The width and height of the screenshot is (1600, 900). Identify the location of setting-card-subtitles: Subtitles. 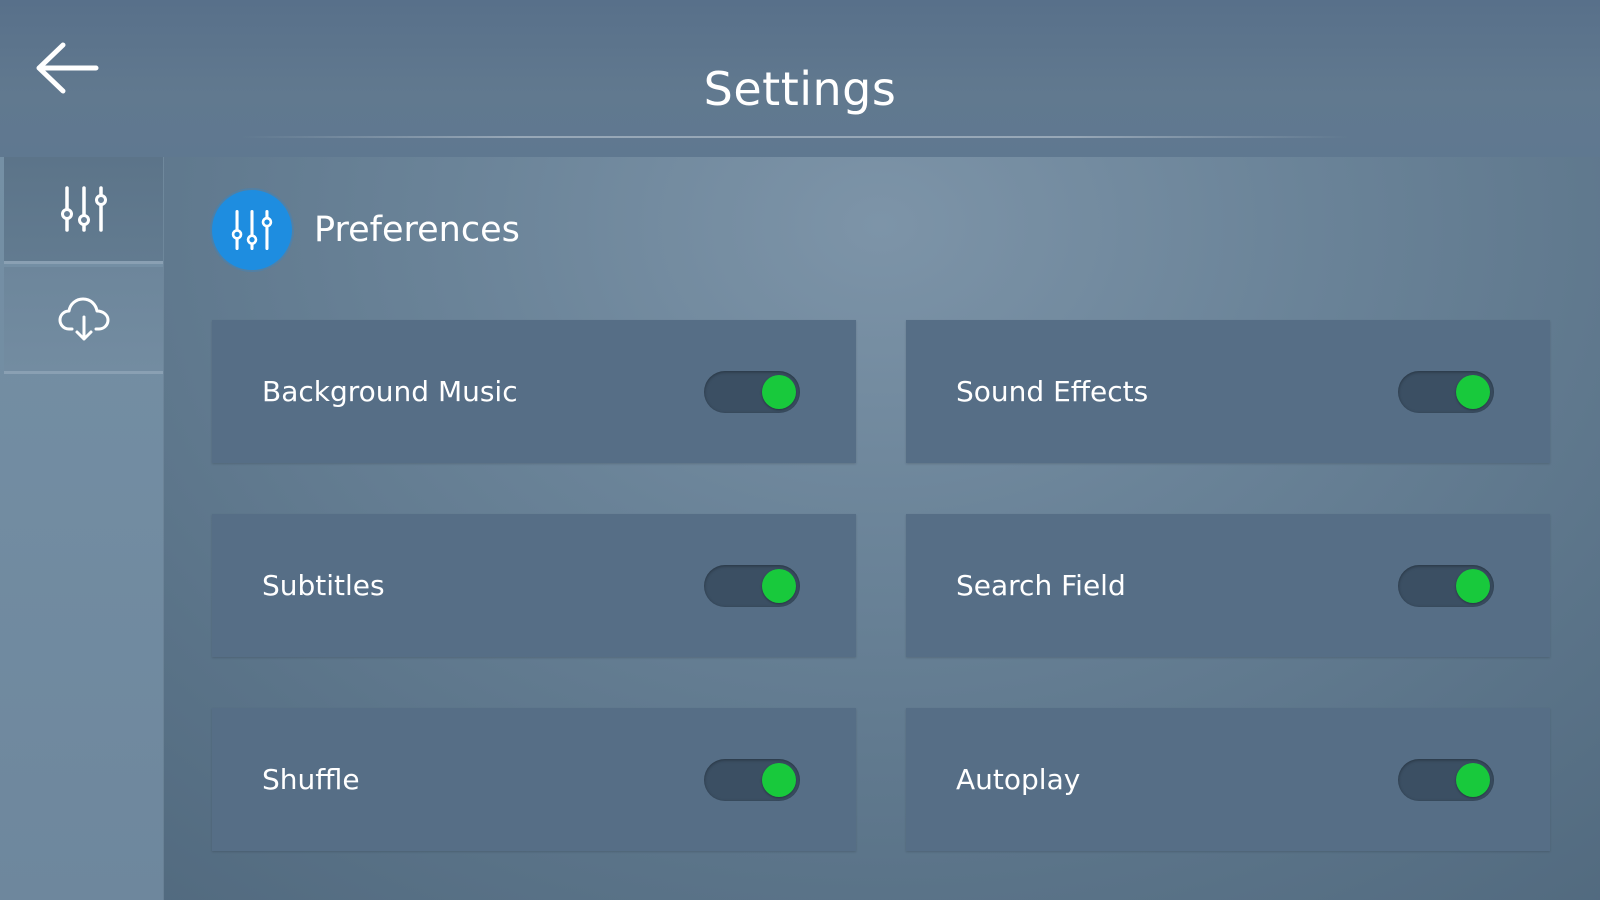
(534, 585).